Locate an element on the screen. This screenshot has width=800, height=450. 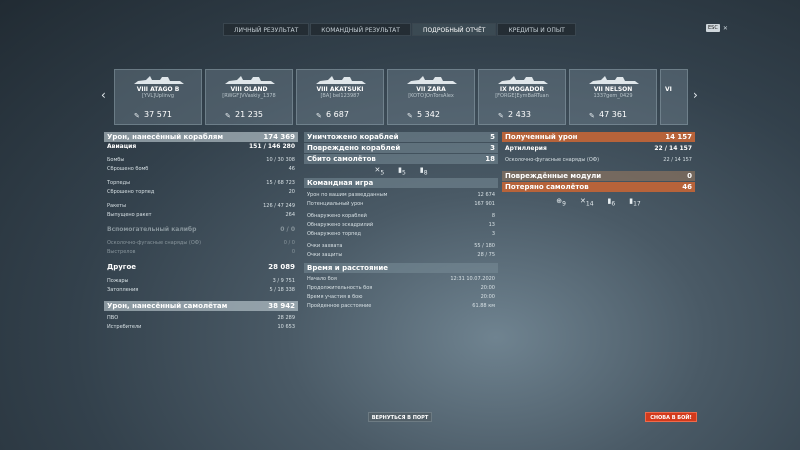
ship-card: VII NELSON 1337gem_0429 ✎ 47 361 is located at coordinates (613, 97).